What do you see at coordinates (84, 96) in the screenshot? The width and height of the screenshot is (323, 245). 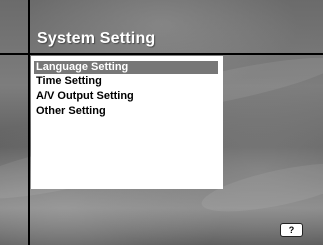 I see `menu-item-av-output-setting: A/V Output Setting` at bounding box center [84, 96].